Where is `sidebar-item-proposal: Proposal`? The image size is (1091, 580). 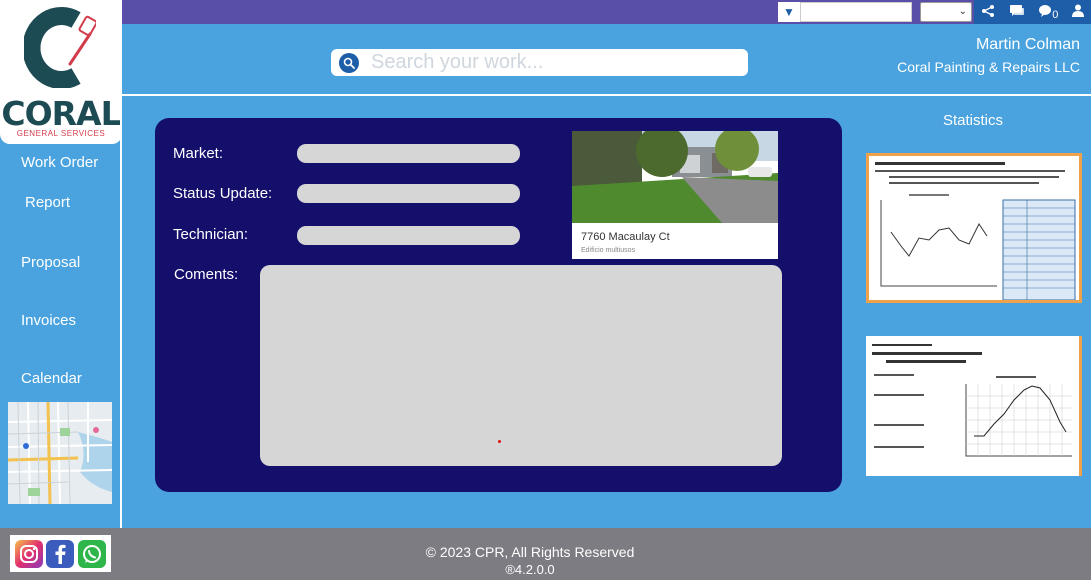 sidebar-item-proposal: Proposal is located at coordinates (50, 262).